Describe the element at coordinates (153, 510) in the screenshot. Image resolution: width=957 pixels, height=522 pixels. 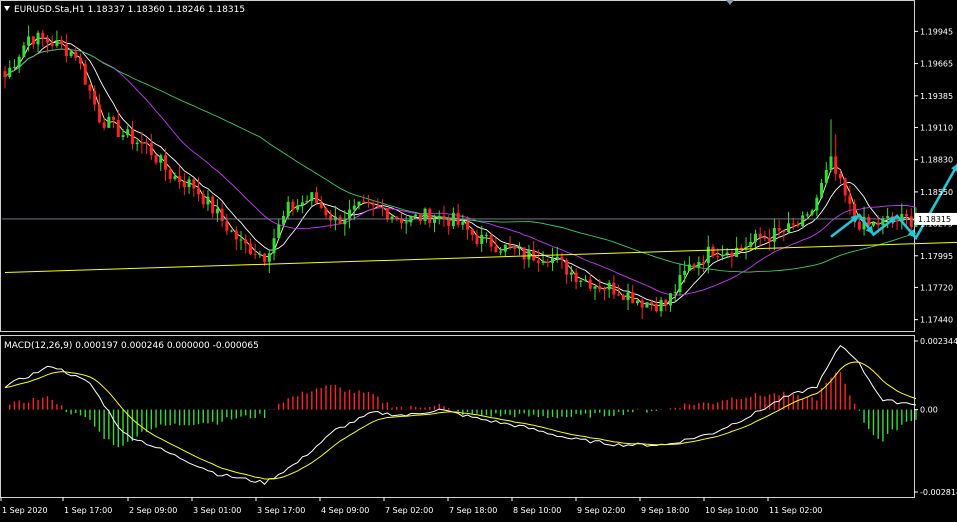
I see `time-tick-label: 2 Sep 09:00` at that location.